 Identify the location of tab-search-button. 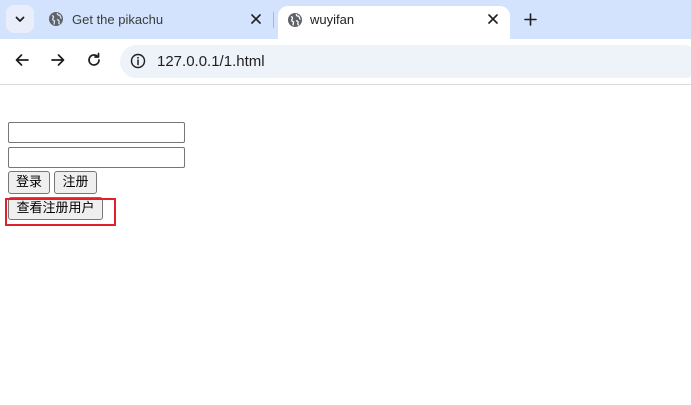
(20, 19).